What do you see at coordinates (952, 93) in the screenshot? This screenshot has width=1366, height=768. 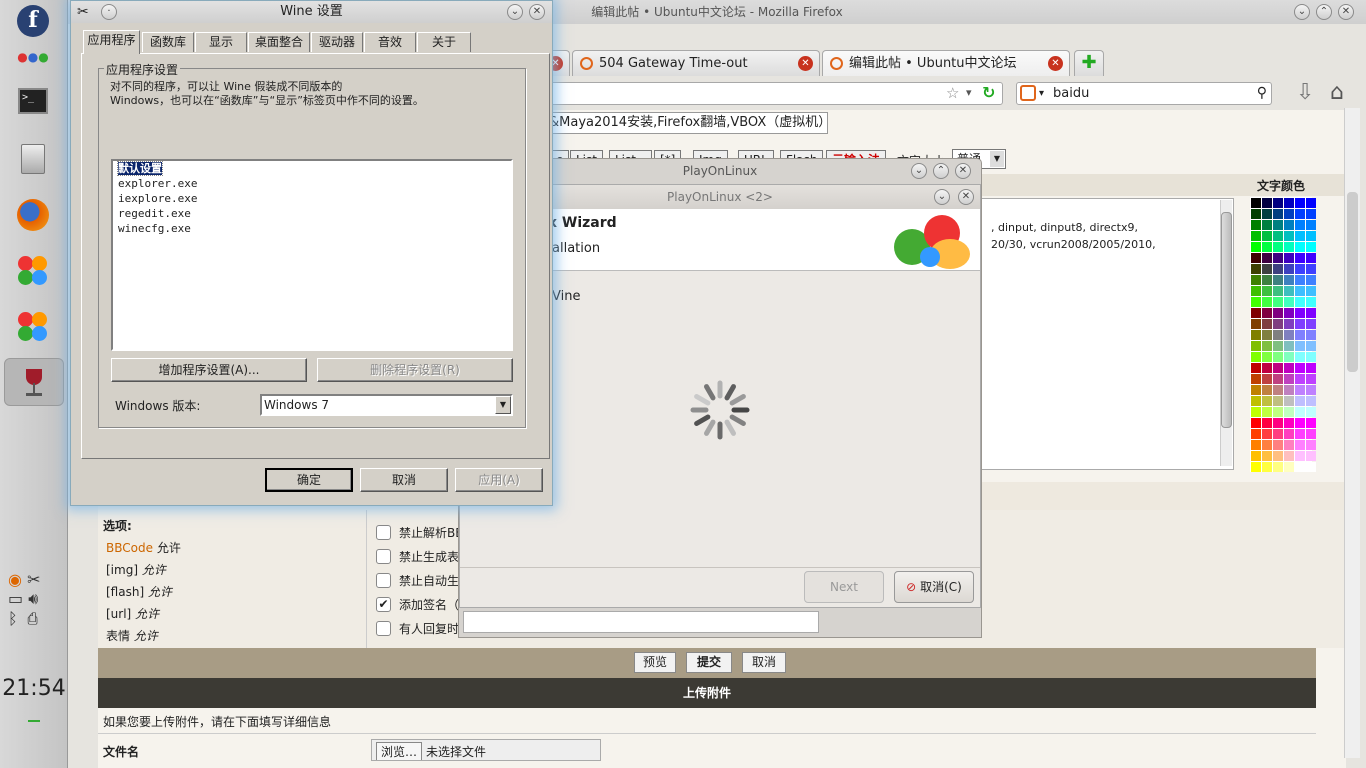 I see `bookmark-star-icon: ☆` at bounding box center [952, 93].